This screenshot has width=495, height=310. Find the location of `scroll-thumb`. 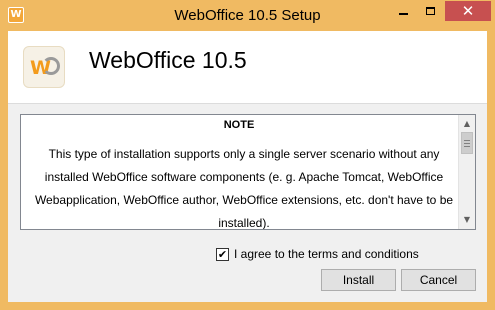

scroll-thumb is located at coordinates (467, 143).